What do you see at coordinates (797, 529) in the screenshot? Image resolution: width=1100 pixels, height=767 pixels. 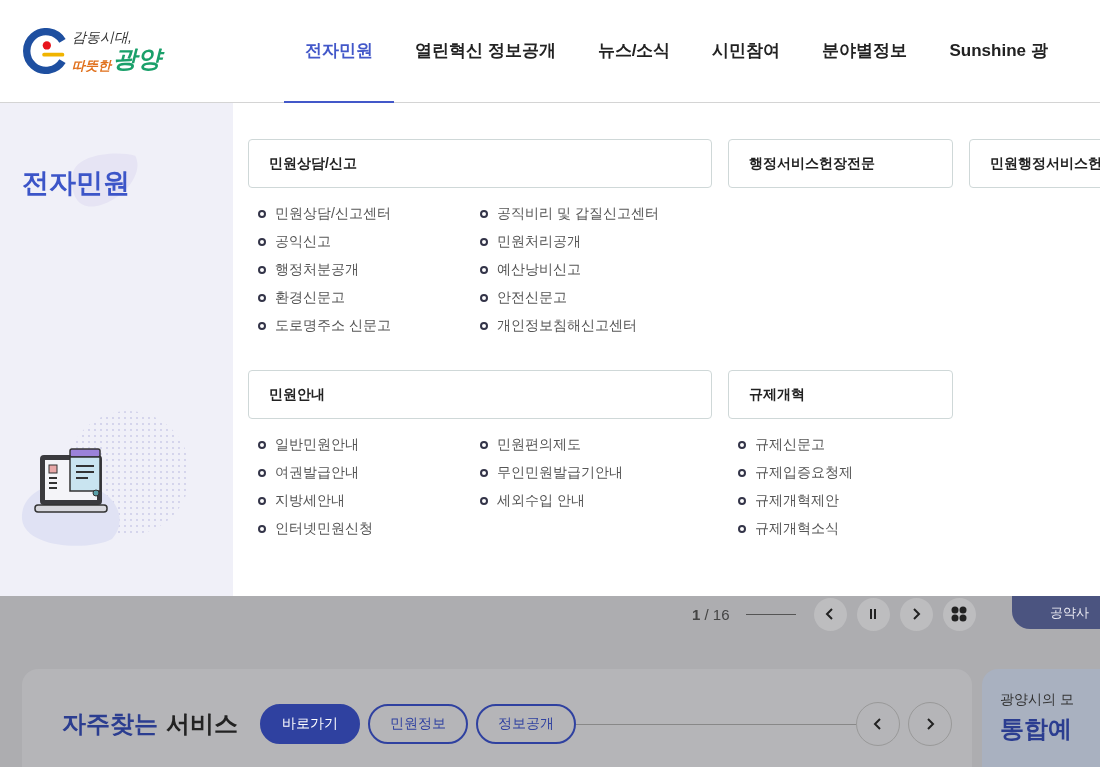 I see `menu-link: 규제개혁소식` at bounding box center [797, 529].